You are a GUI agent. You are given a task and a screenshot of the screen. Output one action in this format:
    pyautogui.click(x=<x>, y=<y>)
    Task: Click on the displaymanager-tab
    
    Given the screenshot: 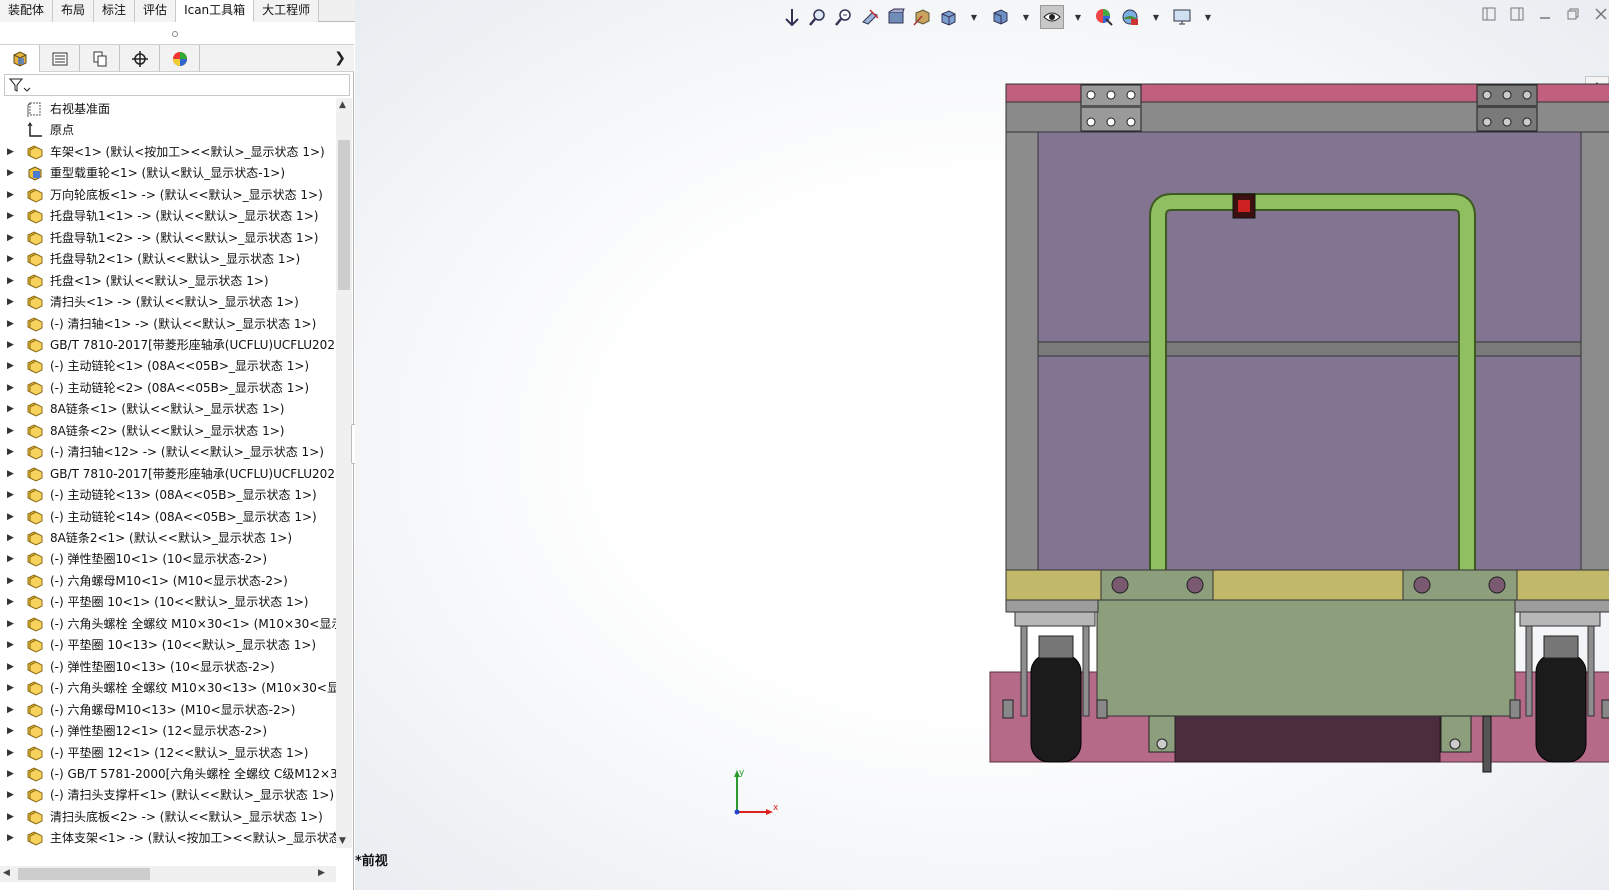 What is the action you would take?
    pyautogui.click(x=180, y=58)
    